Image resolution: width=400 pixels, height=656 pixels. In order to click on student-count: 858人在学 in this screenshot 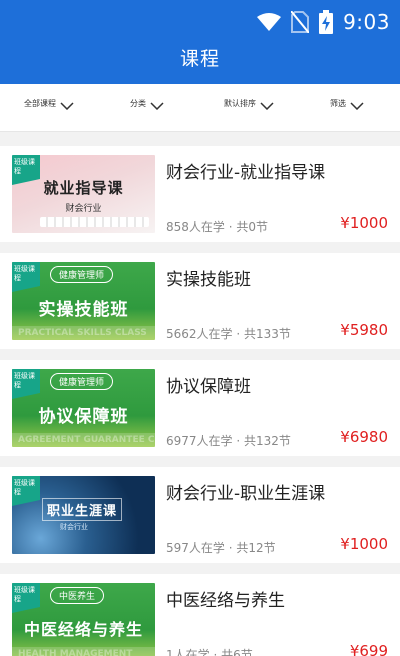, I will do `click(195, 227)`.